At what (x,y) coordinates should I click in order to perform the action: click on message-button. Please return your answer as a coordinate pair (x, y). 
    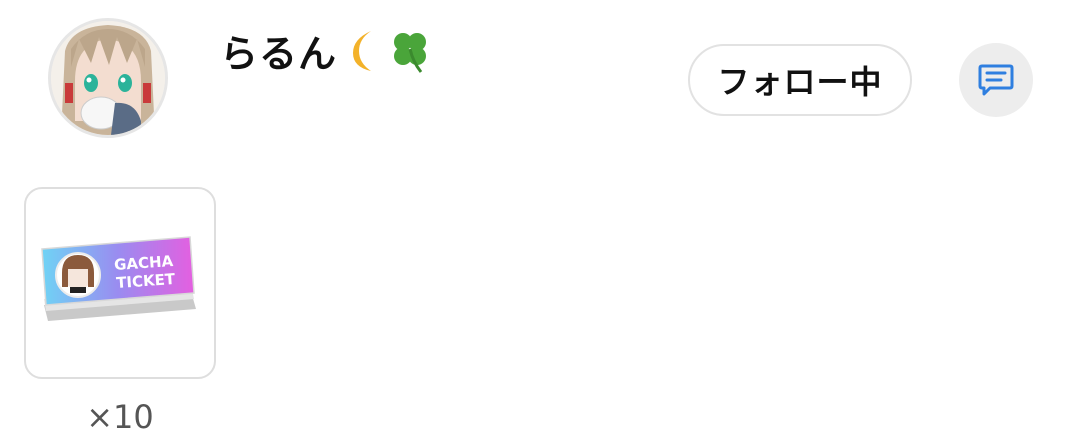
    Looking at the image, I should click on (996, 80).